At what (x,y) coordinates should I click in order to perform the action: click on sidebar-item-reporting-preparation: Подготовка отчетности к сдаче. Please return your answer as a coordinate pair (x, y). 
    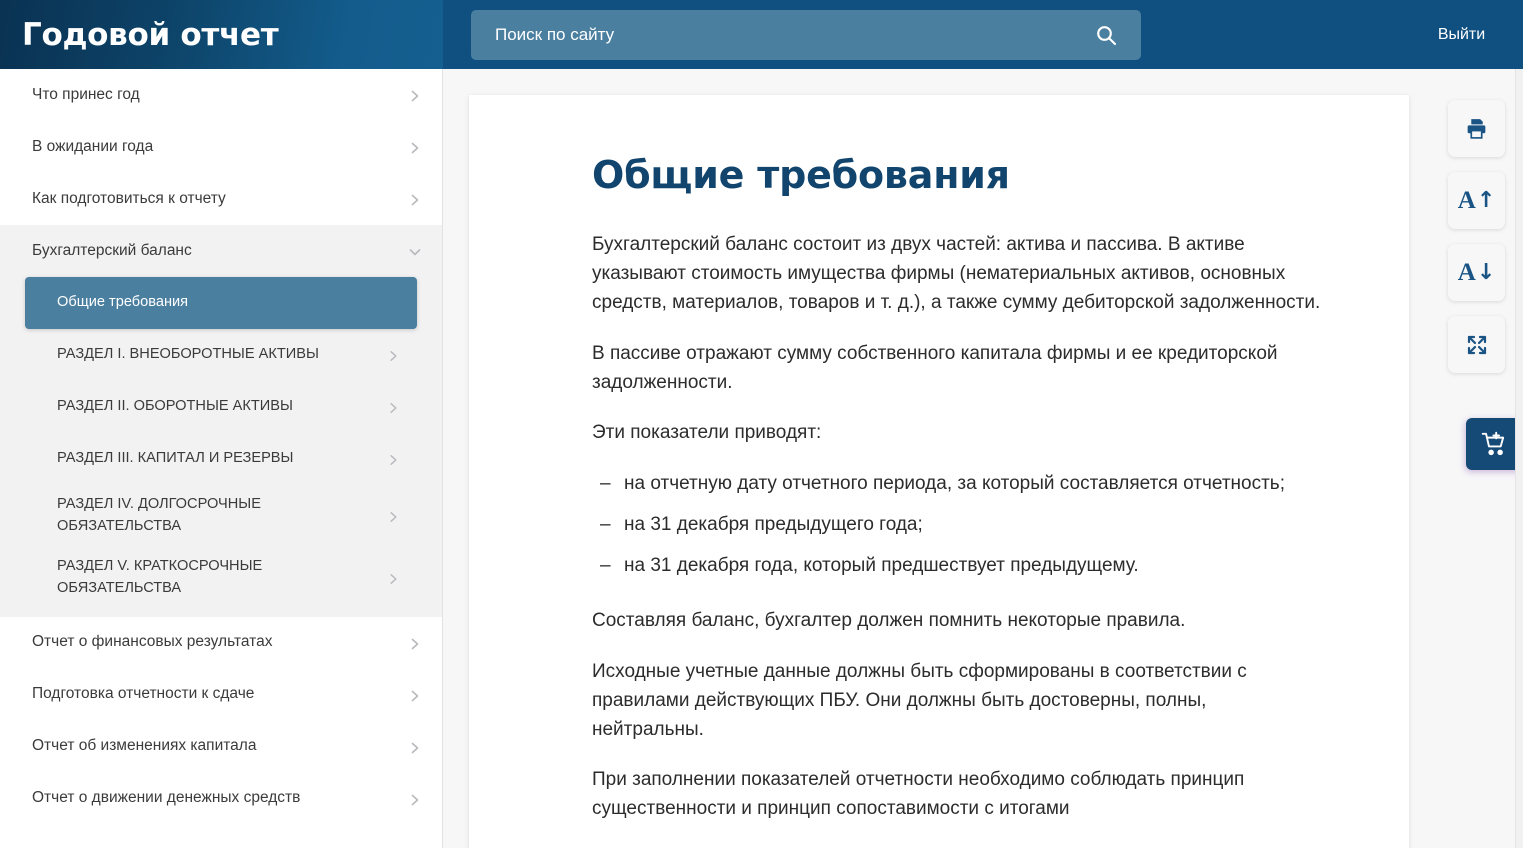
    Looking at the image, I should click on (221, 695).